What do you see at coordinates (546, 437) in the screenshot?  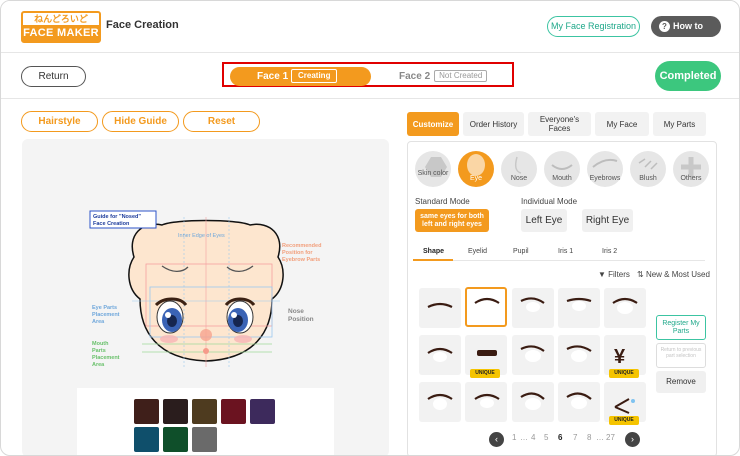 I see `page-5: 5` at bounding box center [546, 437].